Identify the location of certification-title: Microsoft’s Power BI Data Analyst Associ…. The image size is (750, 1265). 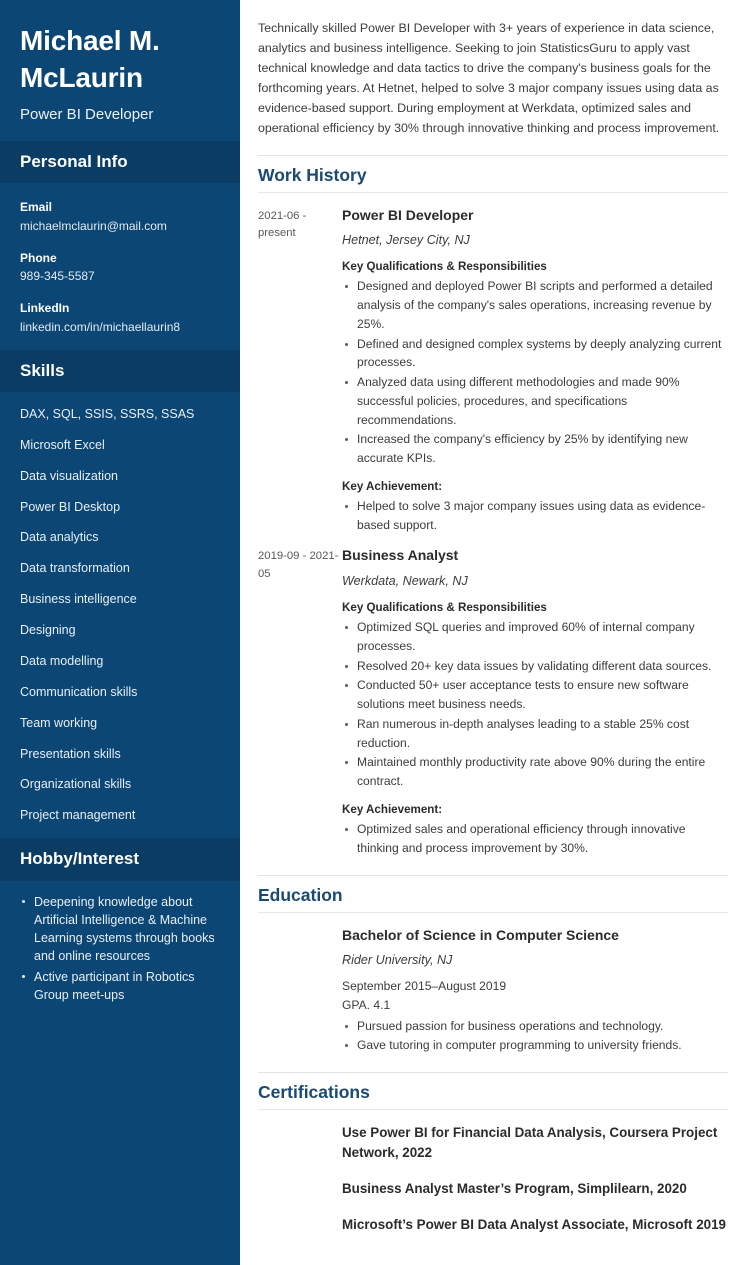
(534, 1224).